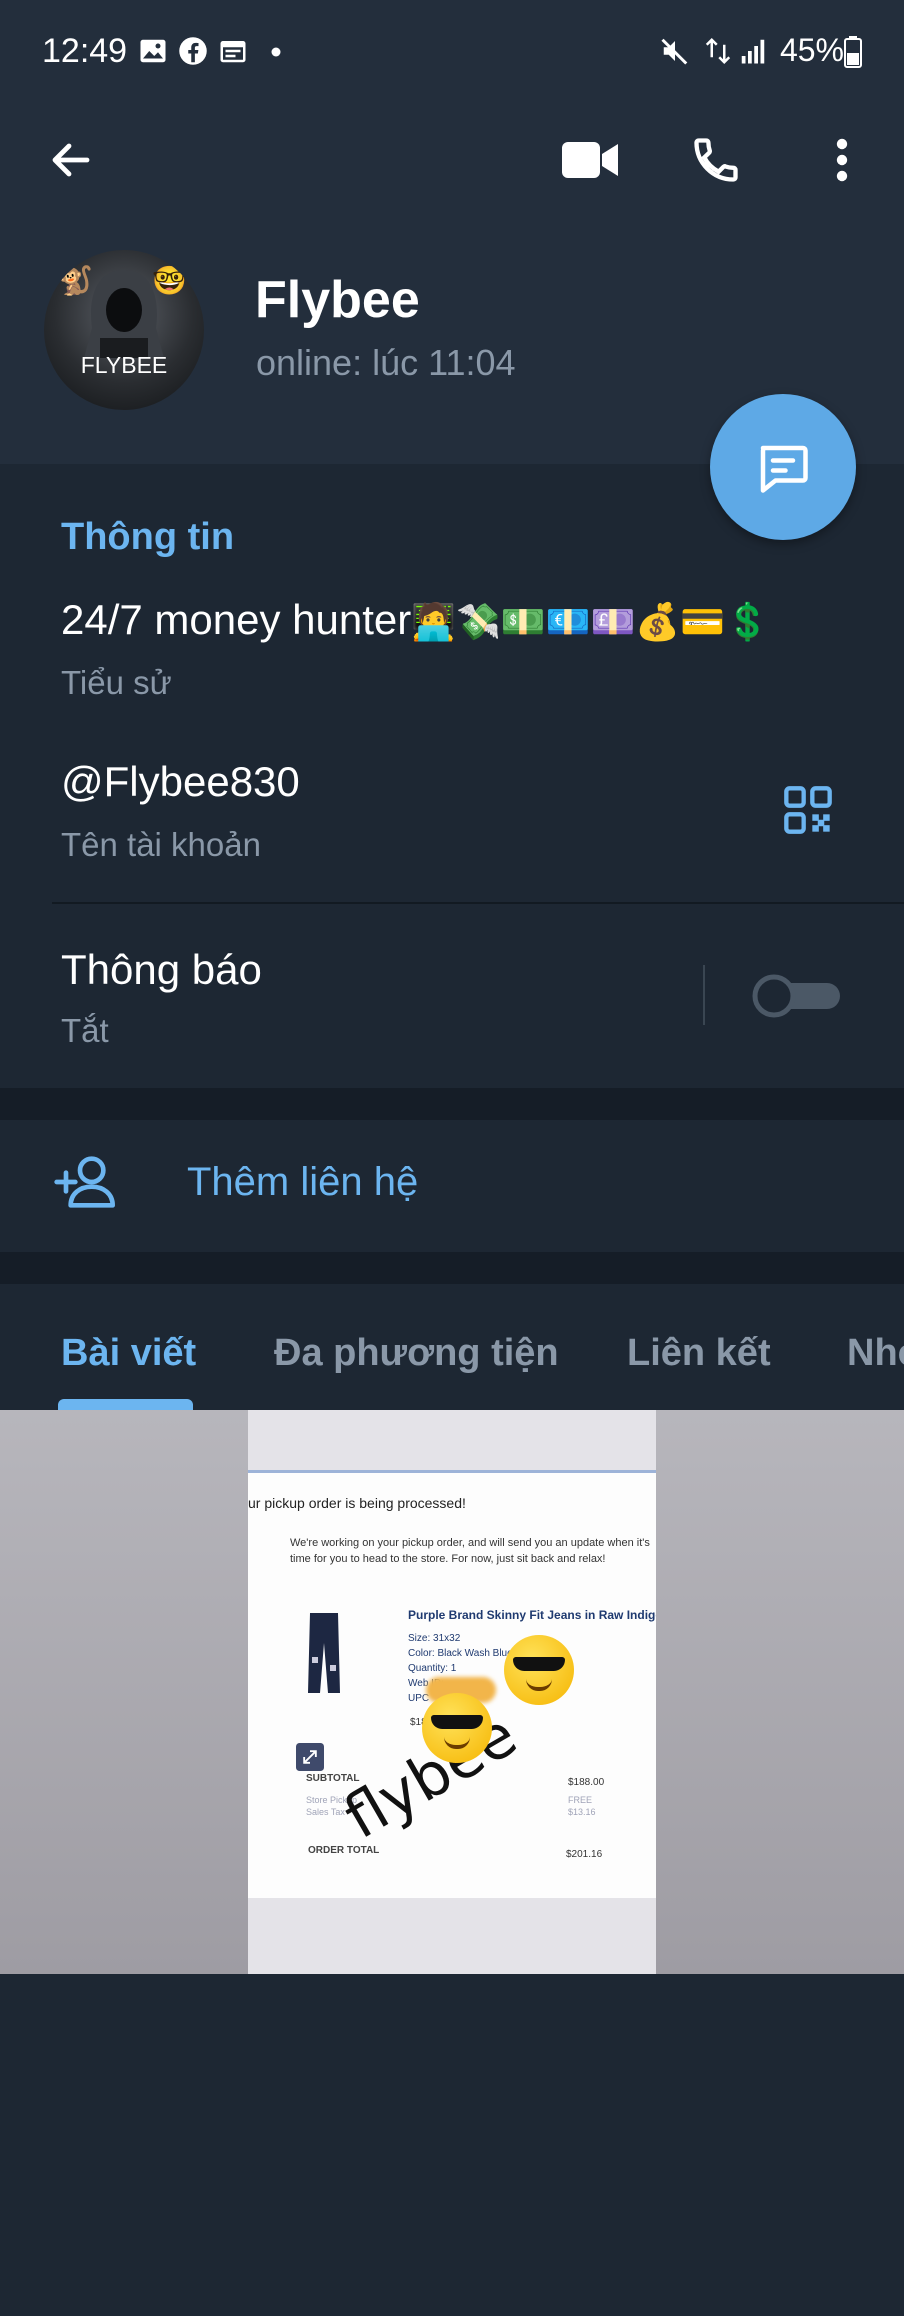  I want to click on more-vert-icon, so click(842, 160).